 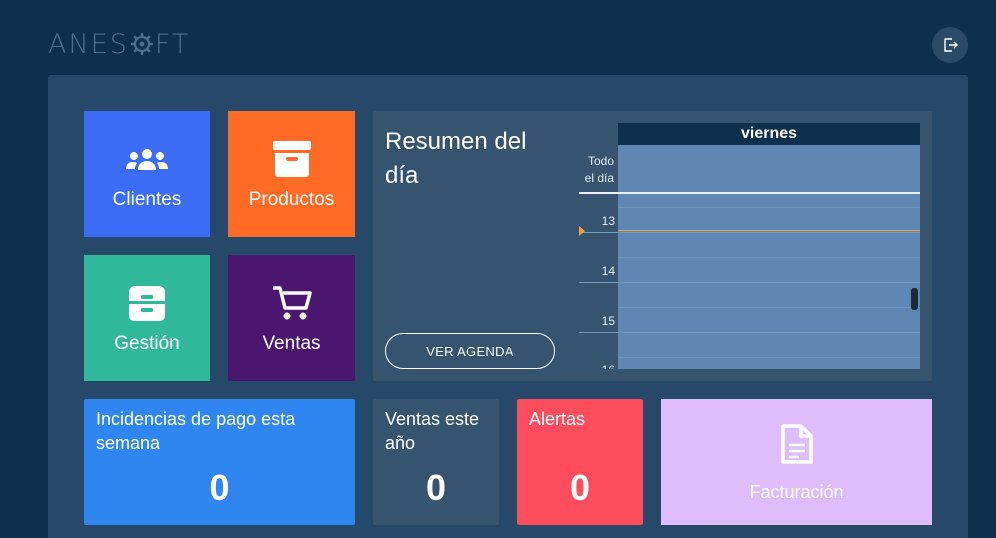 What do you see at coordinates (470, 351) in the screenshot?
I see `ver-agenda-button: VER AGENDA` at bounding box center [470, 351].